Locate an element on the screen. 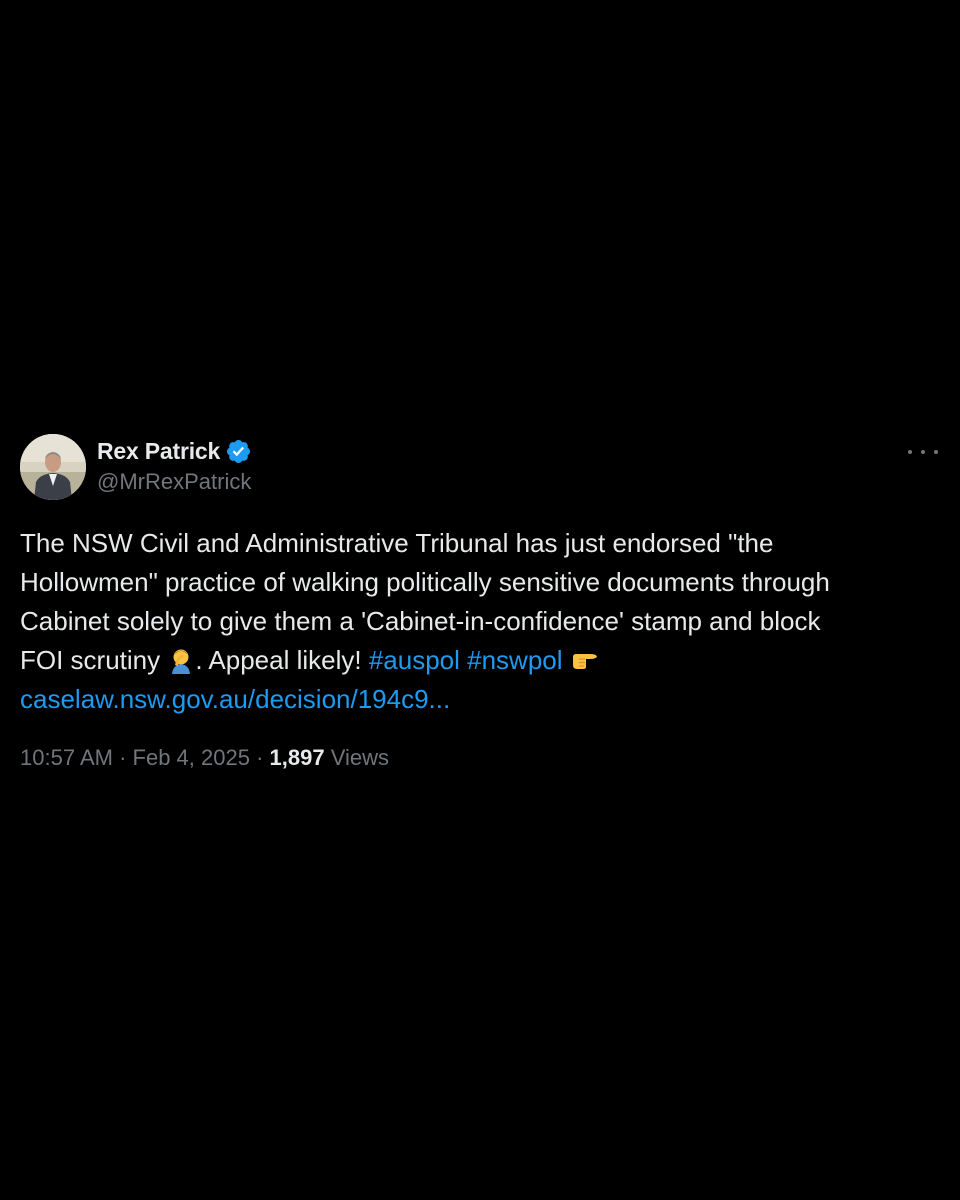  hashtag-nswpol: #nswpol is located at coordinates (514, 660).